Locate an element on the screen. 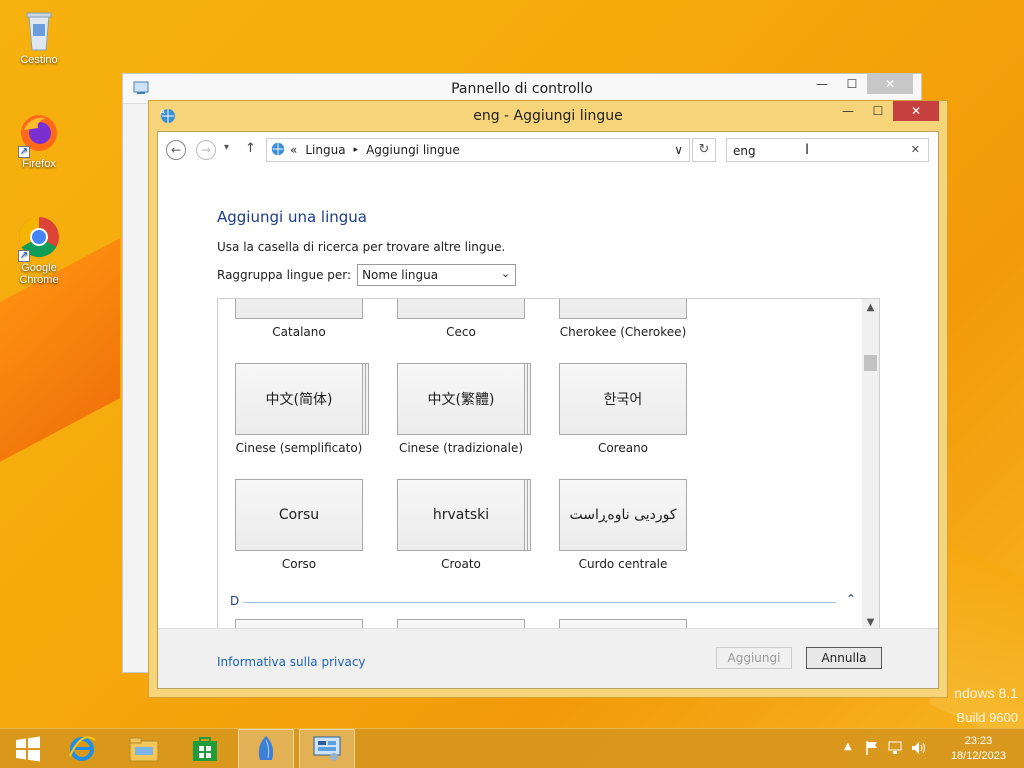 This screenshot has height=768, width=1024. breadcrumb-item-lingua: Lingua is located at coordinates (325, 150).